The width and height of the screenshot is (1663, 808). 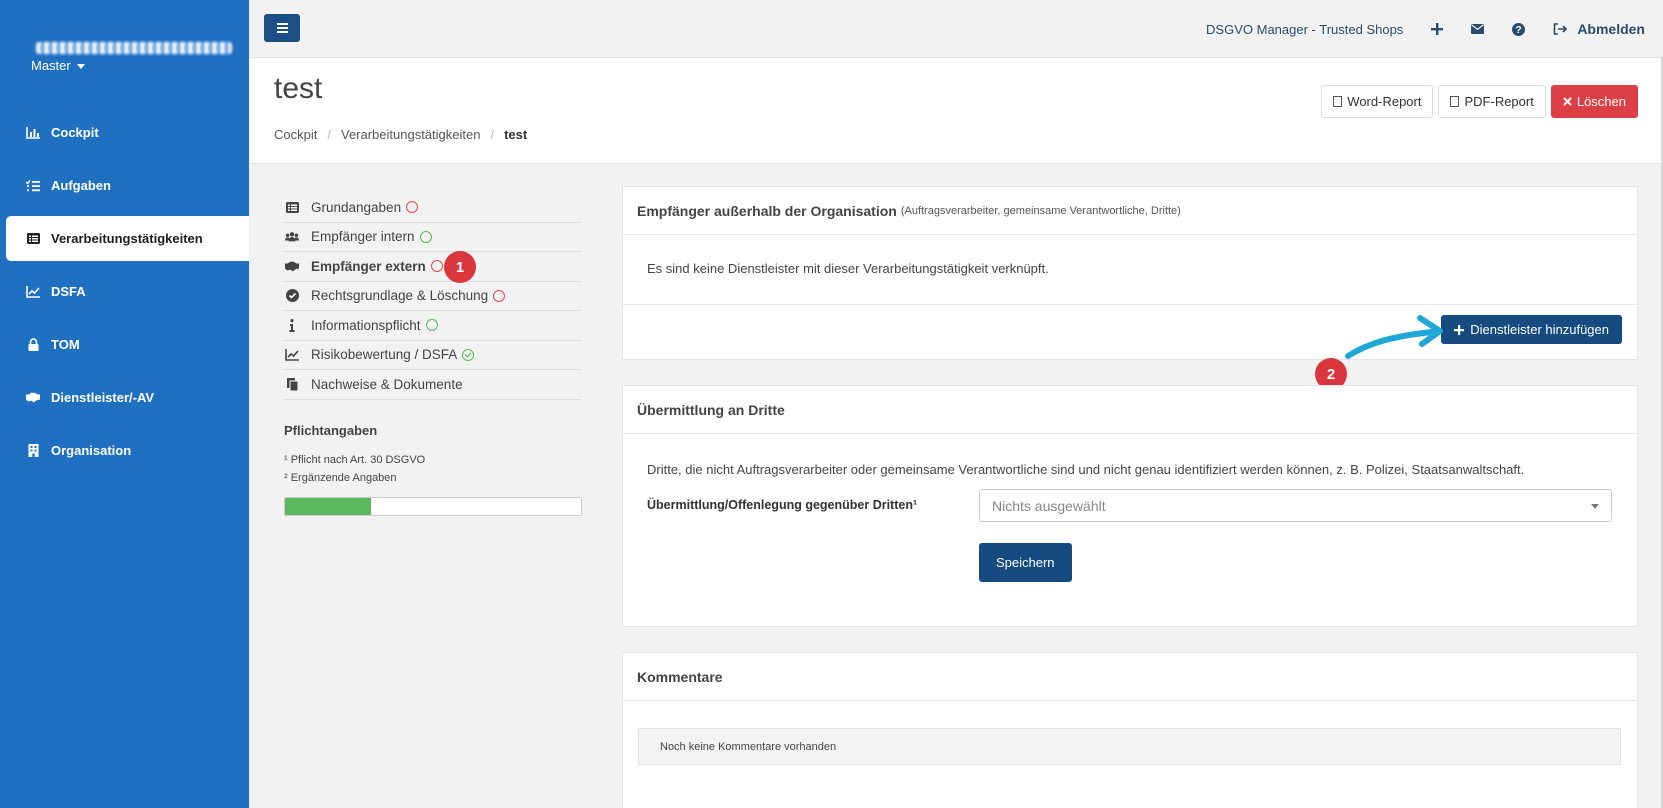 I want to click on list-icon, so click(x=292, y=207).